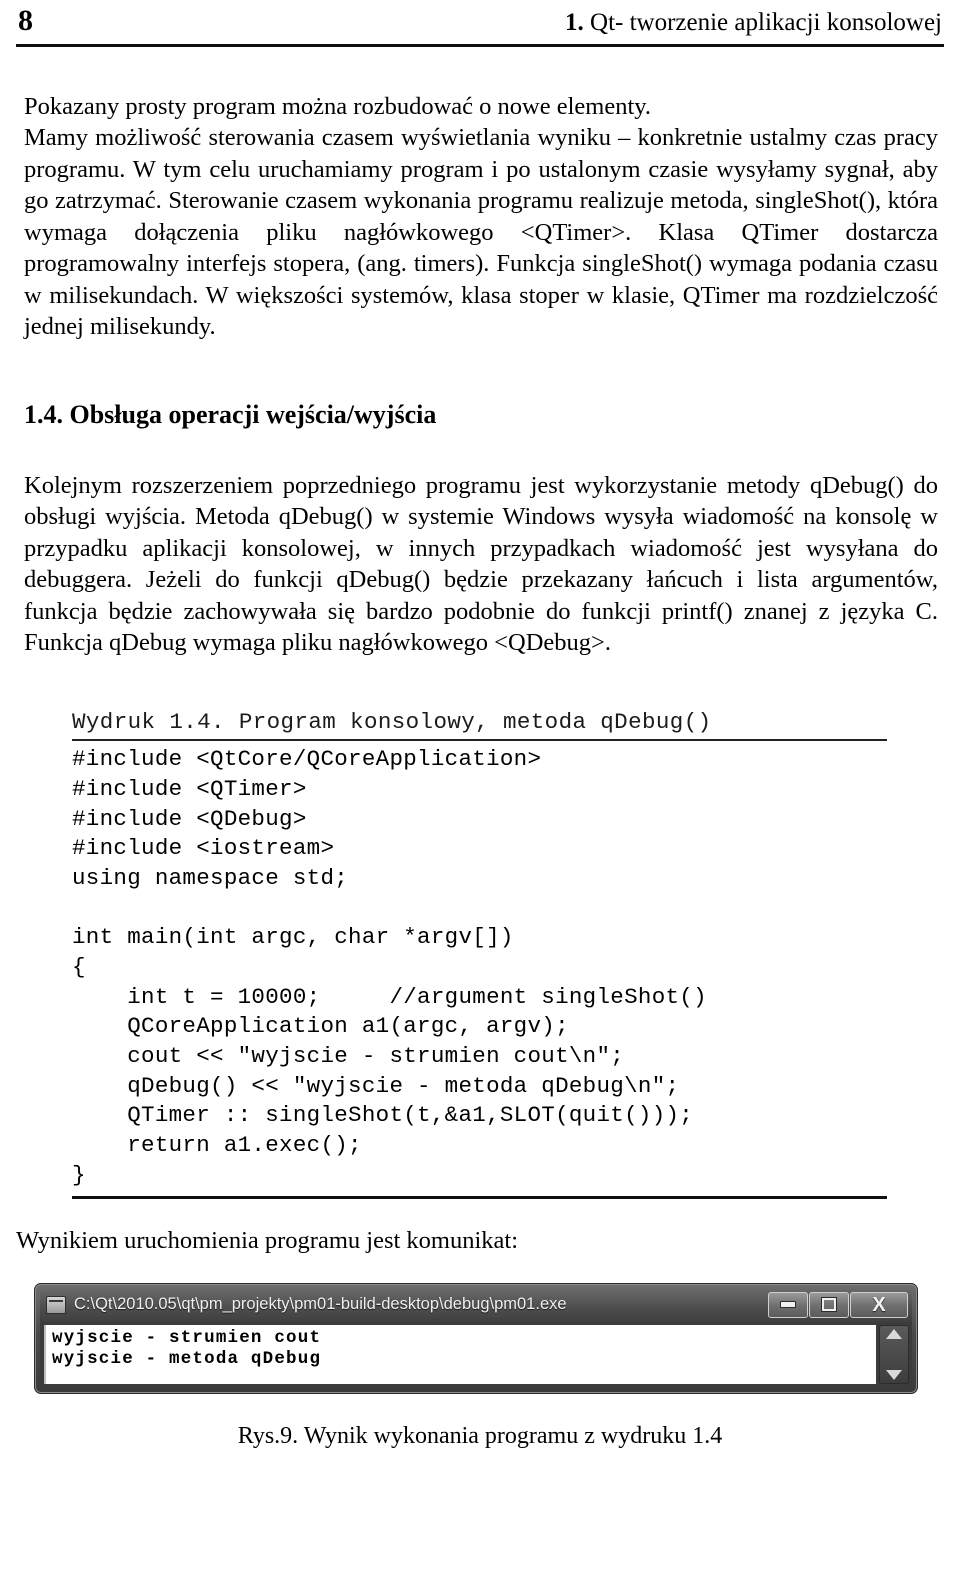  I want to click on code-line: cout << "wyjscie - strumien cout\n";, so click(348, 1056).